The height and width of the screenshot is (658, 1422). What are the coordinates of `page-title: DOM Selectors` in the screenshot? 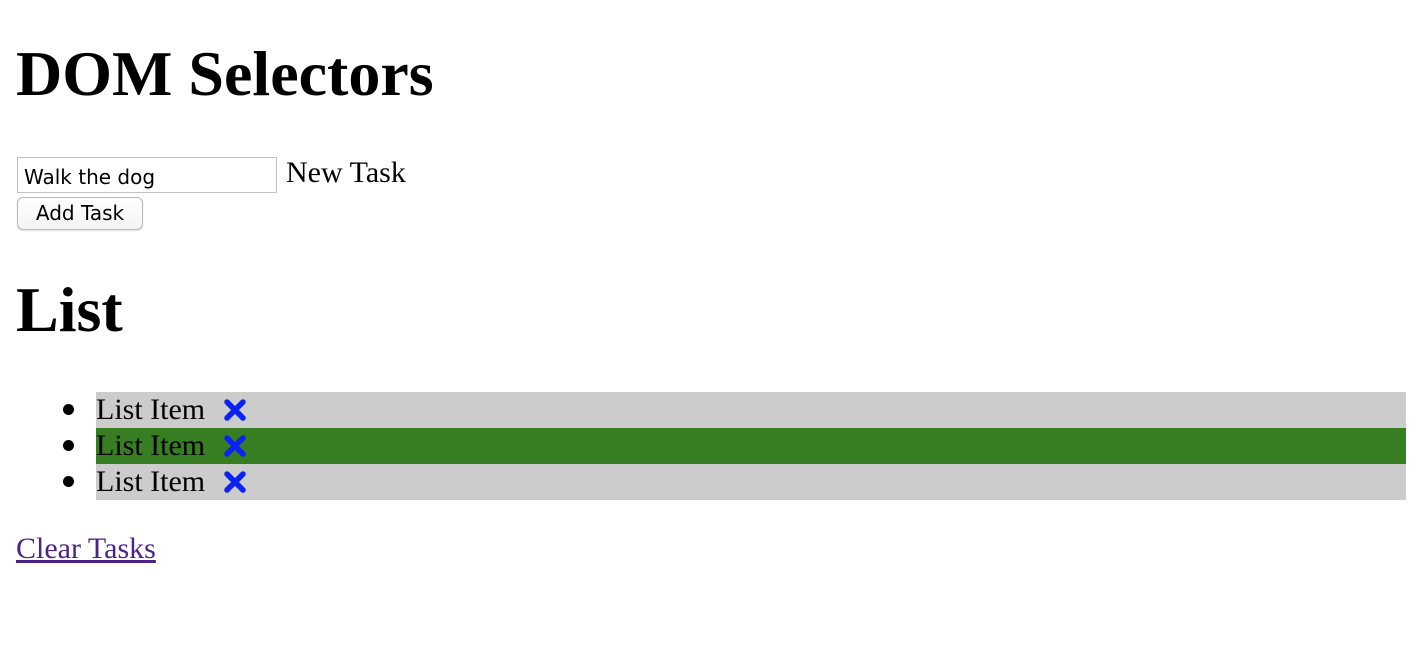 It's located at (225, 73).